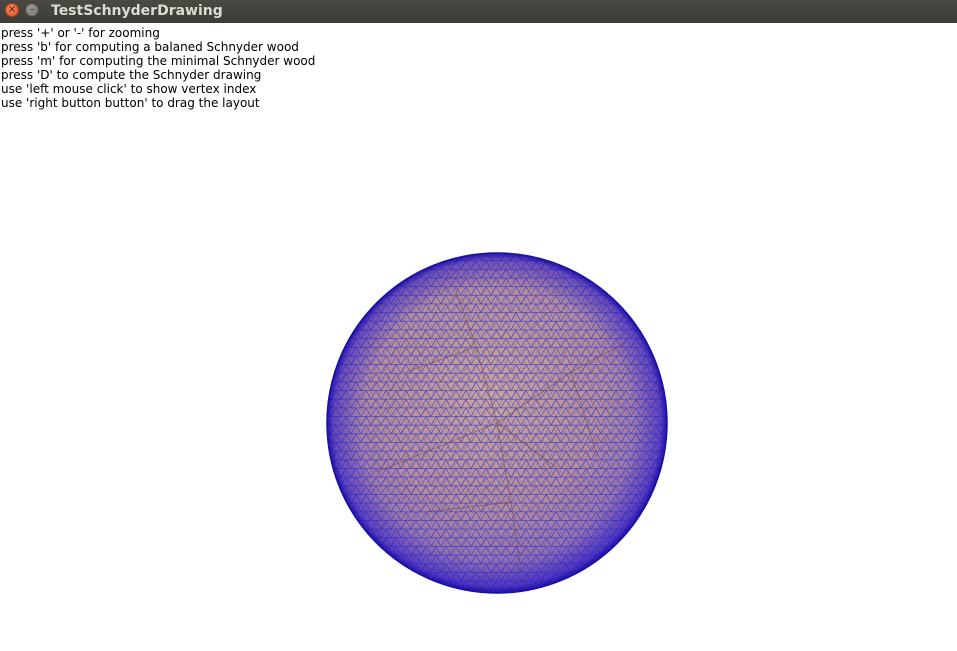 This screenshot has width=957, height=651. I want to click on minimize-button: –, so click(32, 10).